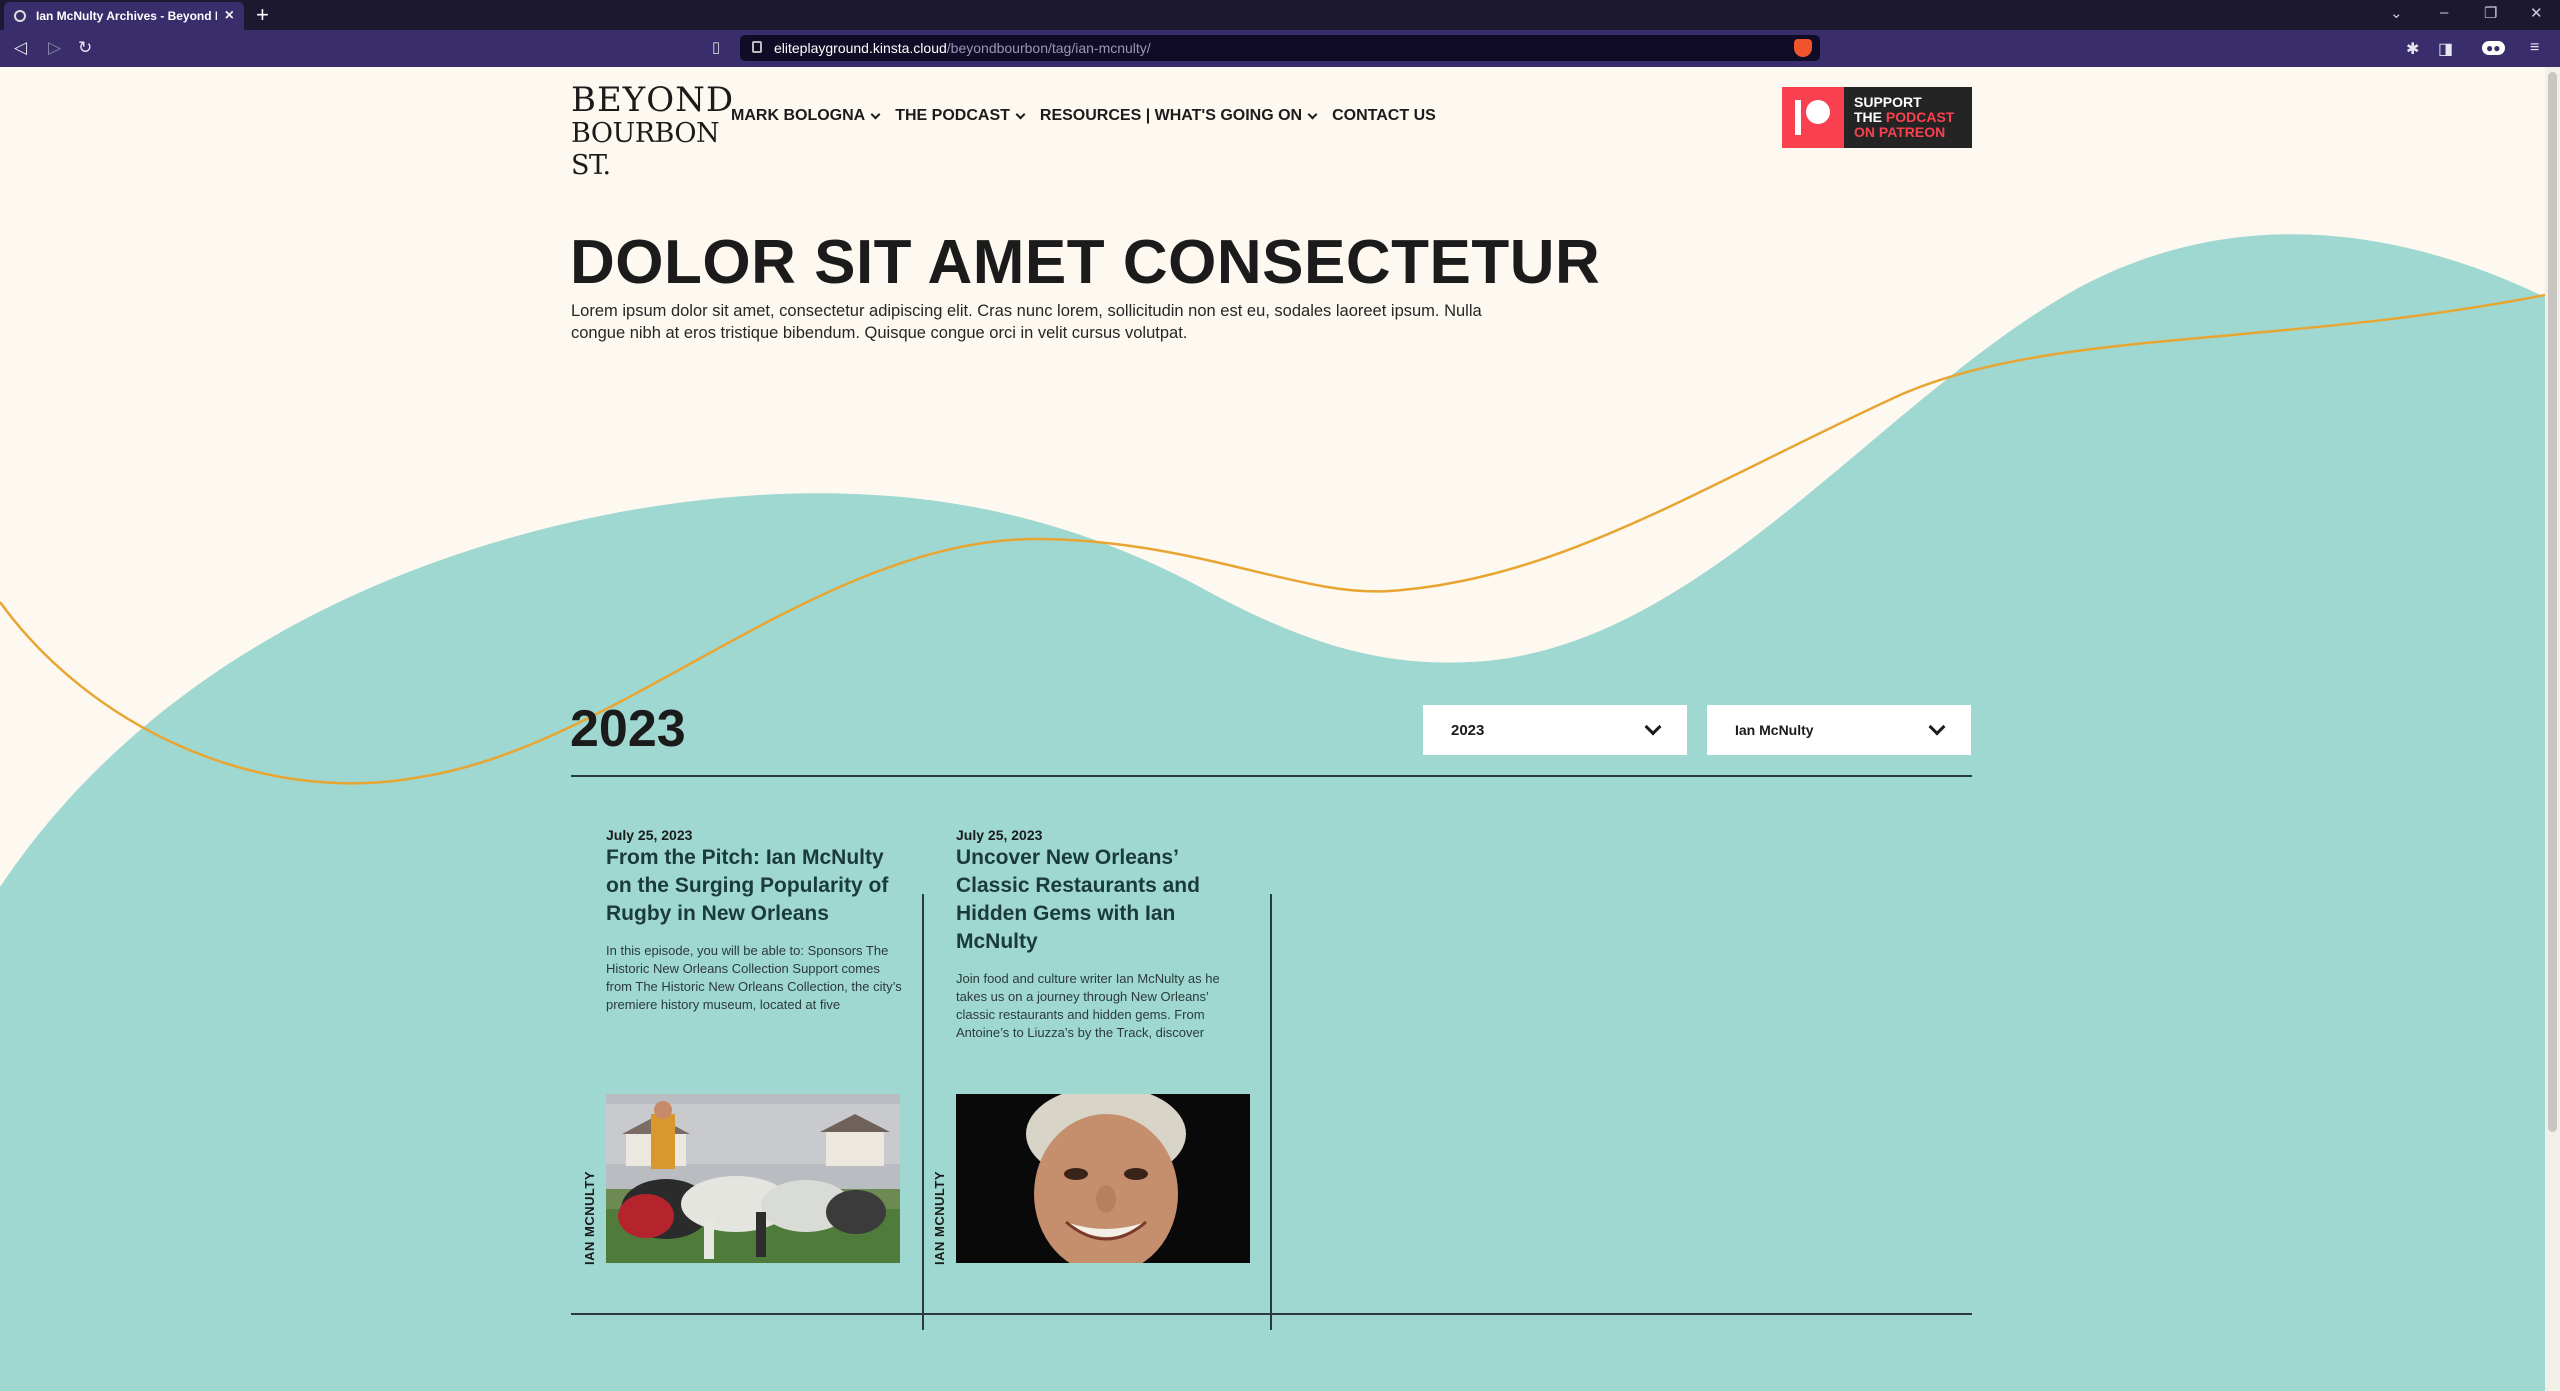  Describe the element at coordinates (1774, 730) in the screenshot. I see `author-filter-value: Ian McNulty` at that location.